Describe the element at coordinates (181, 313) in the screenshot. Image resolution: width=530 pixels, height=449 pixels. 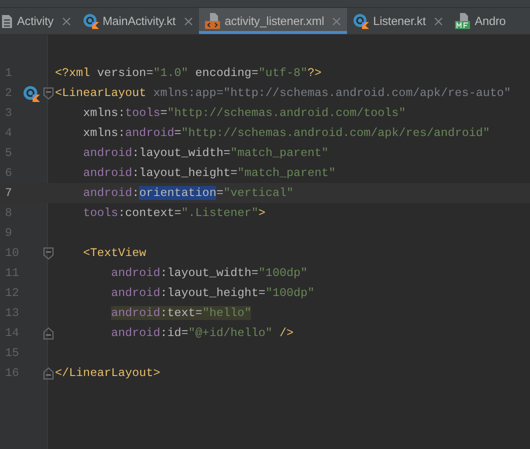
I see `code-line: android:text="hello"` at that location.